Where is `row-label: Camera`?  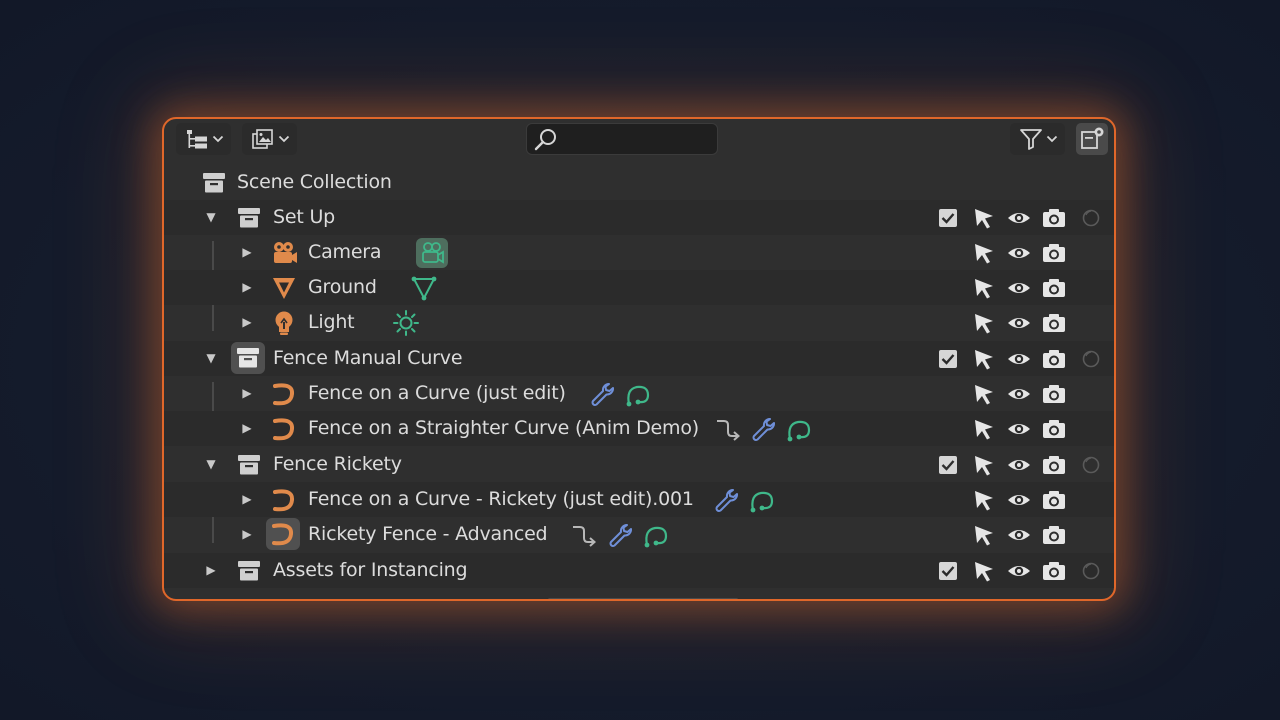
row-label: Camera is located at coordinates (345, 252).